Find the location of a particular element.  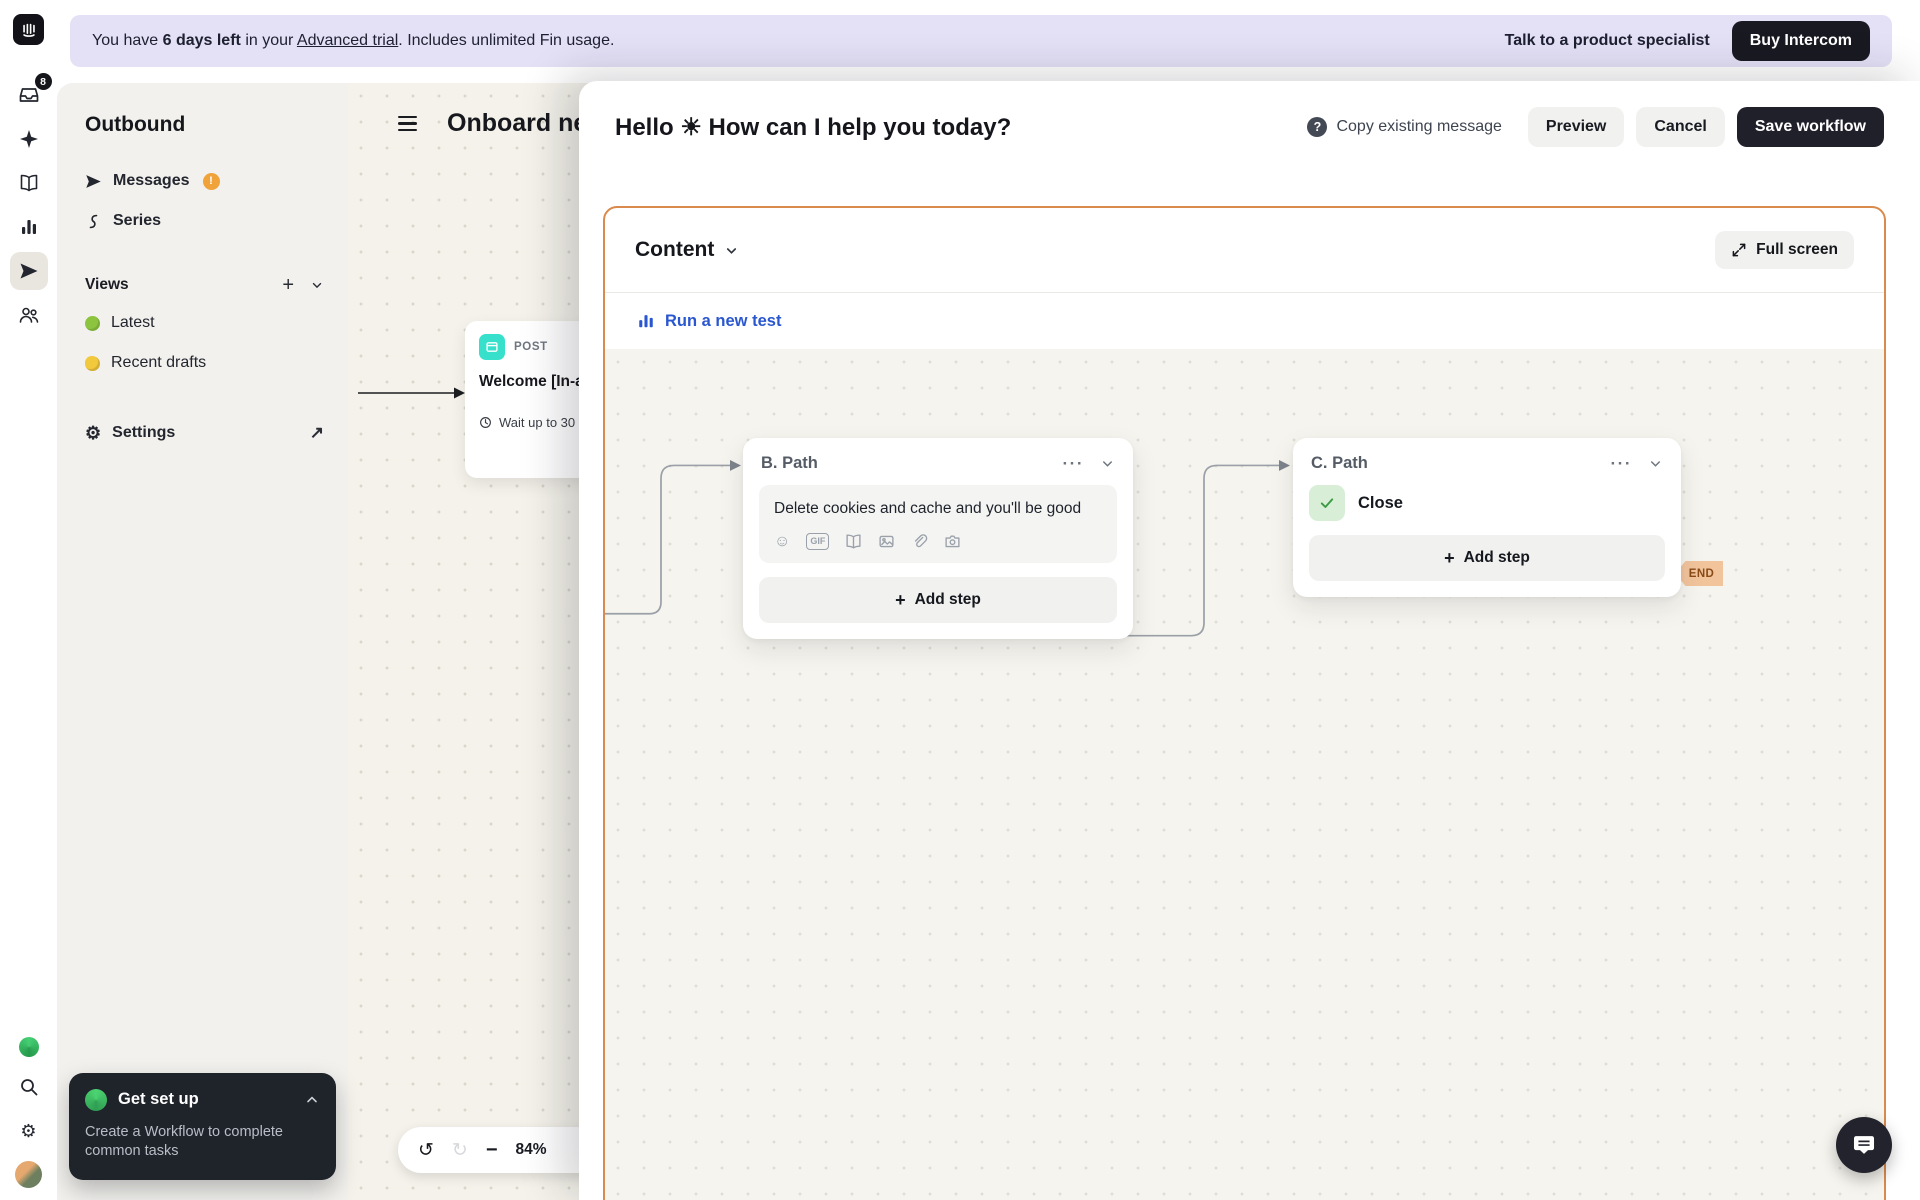

copy-existing-message-link: ? Copy existing message is located at coordinates (1404, 127).